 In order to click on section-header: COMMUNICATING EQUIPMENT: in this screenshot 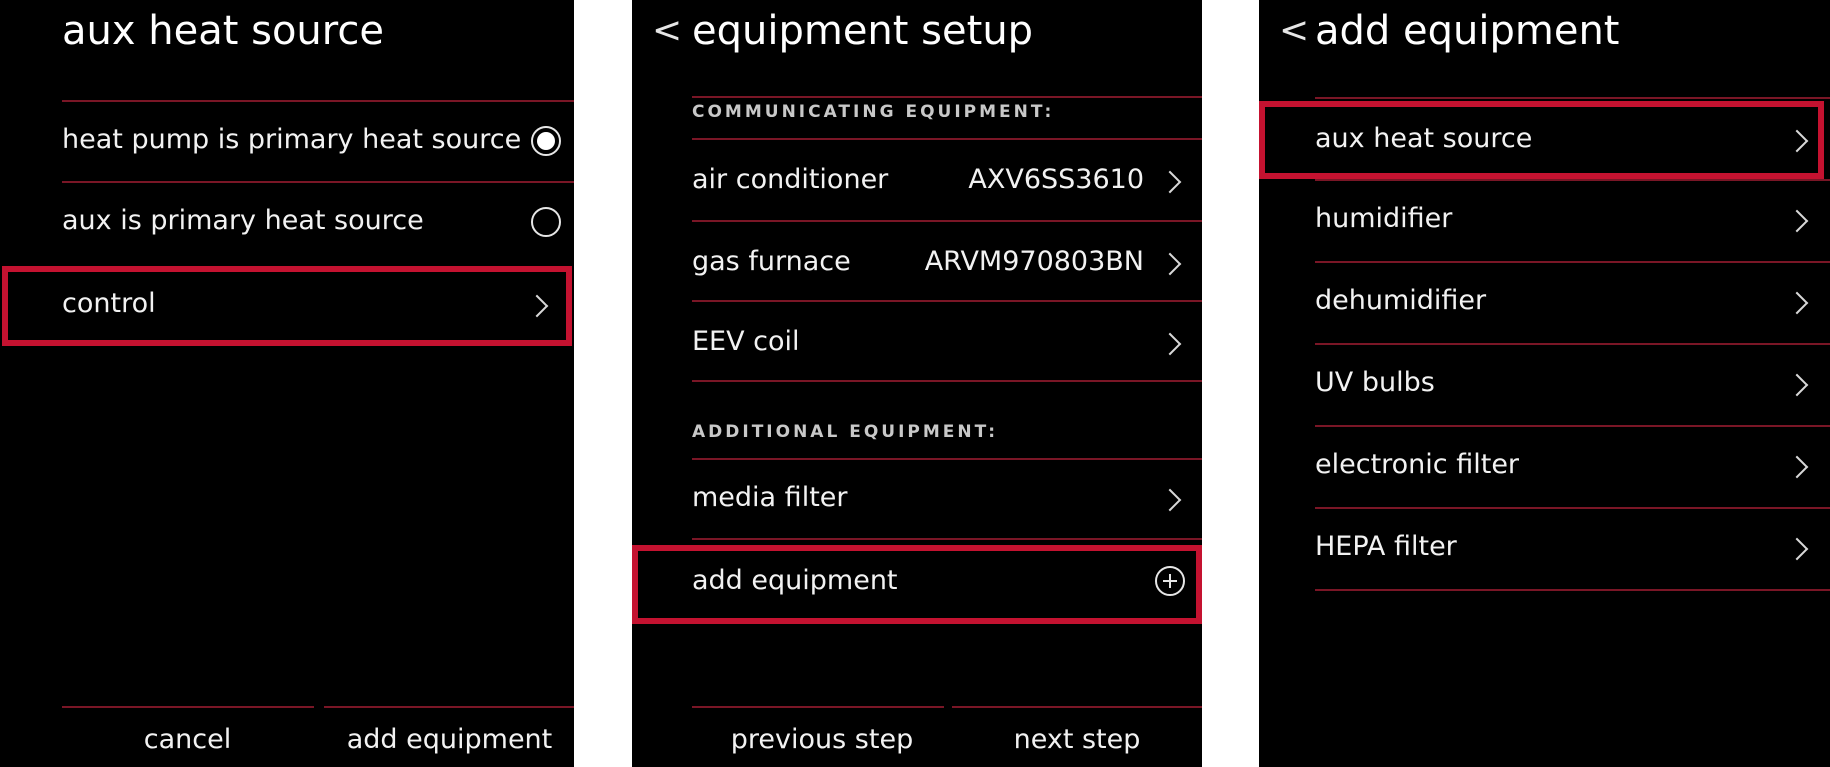, I will do `click(873, 112)`.